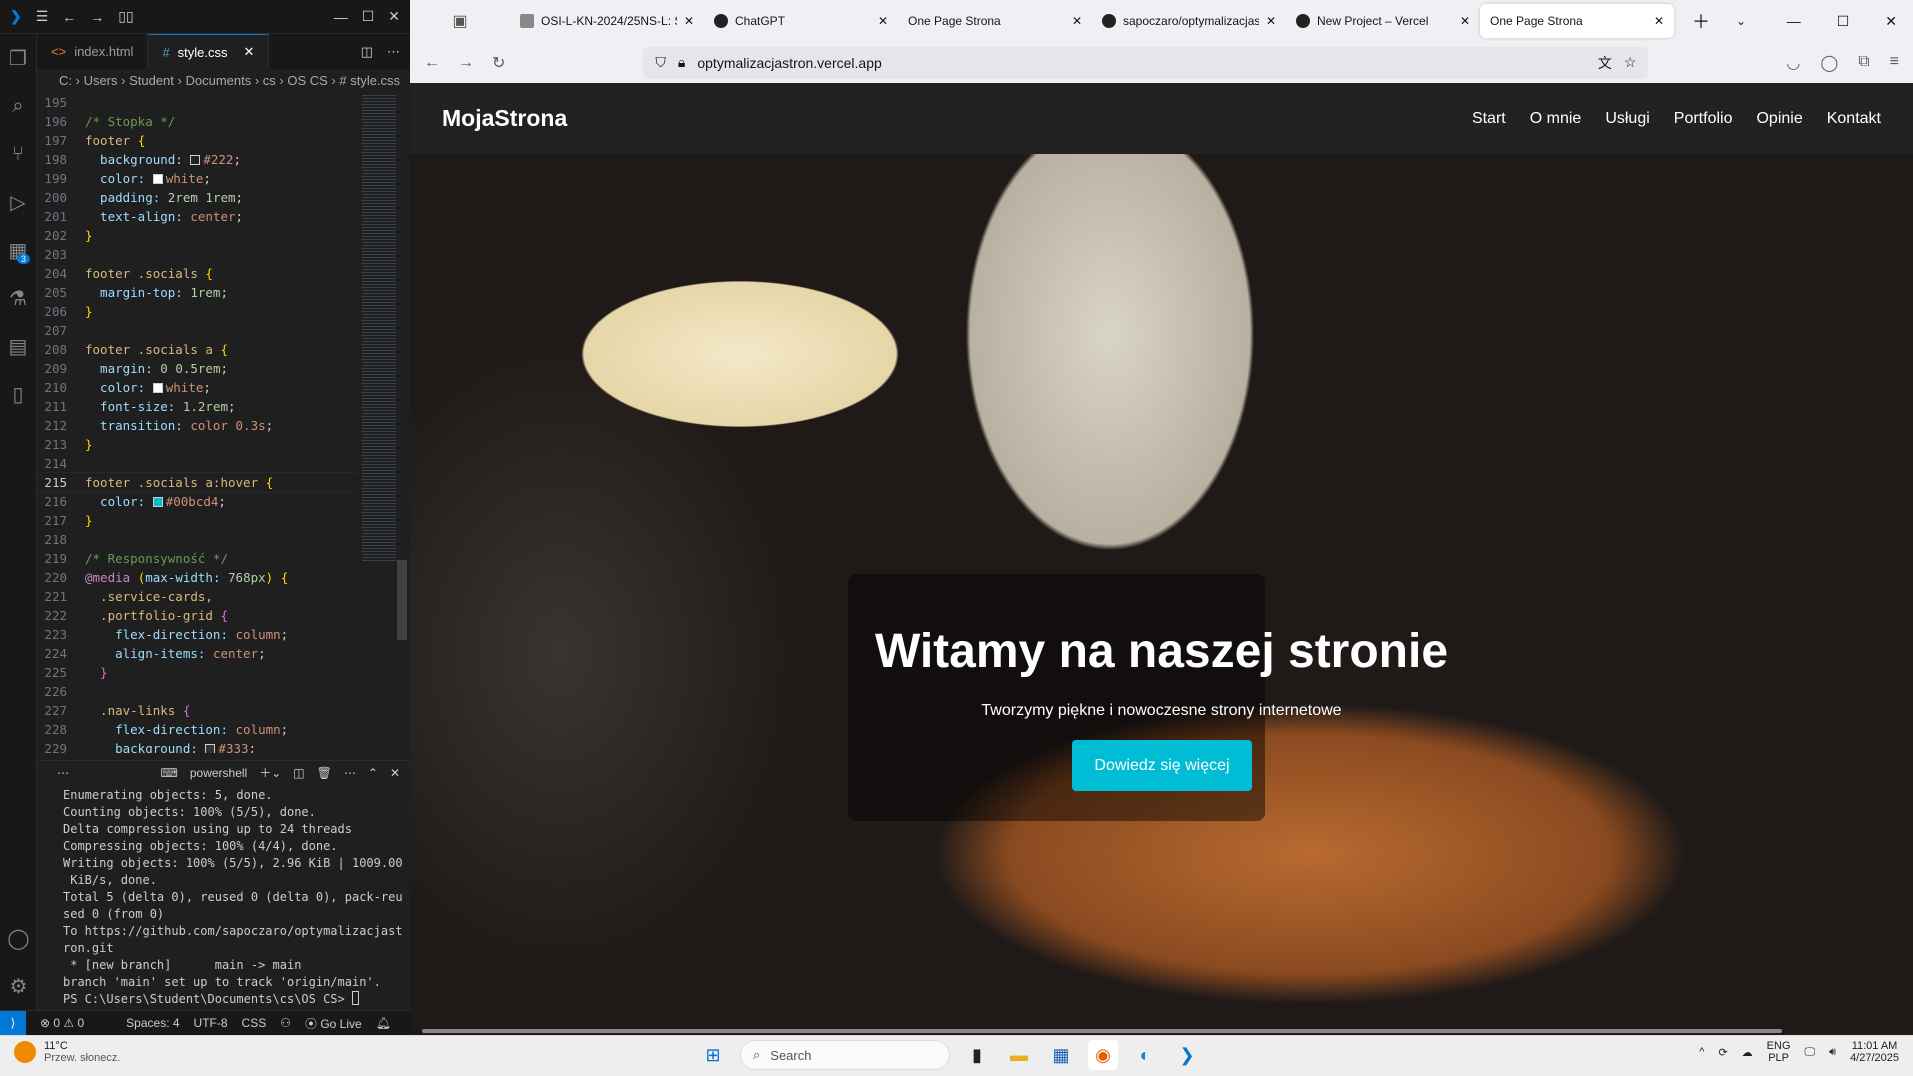 This screenshot has height=1076, width=1913. Describe the element at coordinates (197, 558) in the screenshot. I see `code-line: 219 /* Responsywność */` at that location.